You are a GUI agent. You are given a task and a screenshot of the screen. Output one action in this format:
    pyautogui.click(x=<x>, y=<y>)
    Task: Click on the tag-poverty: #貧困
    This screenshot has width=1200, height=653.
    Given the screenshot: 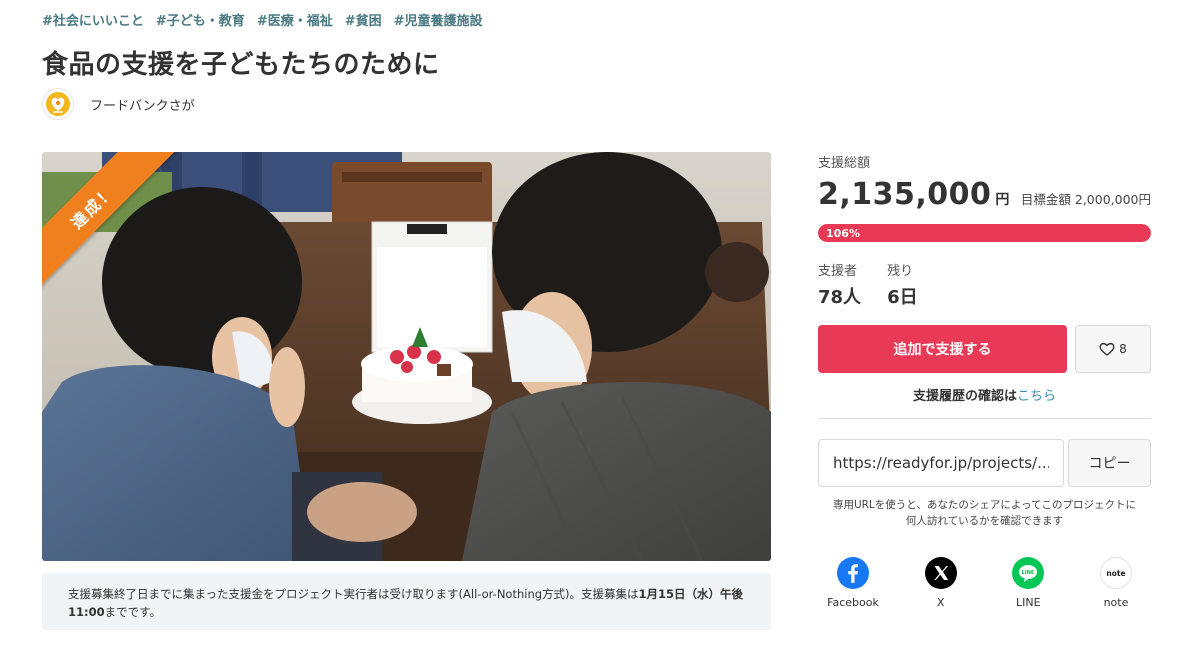 What is the action you would take?
    pyautogui.click(x=363, y=19)
    